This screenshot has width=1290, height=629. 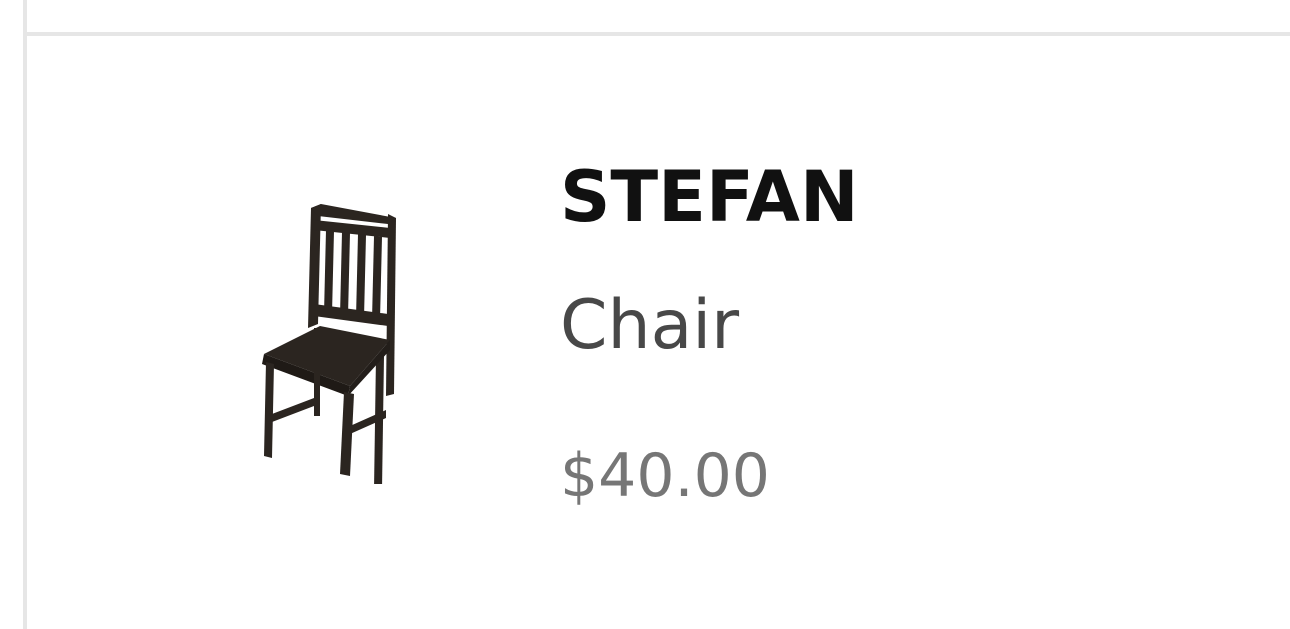 What do you see at coordinates (665, 476) in the screenshot?
I see `product-price: $40.00` at bounding box center [665, 476].